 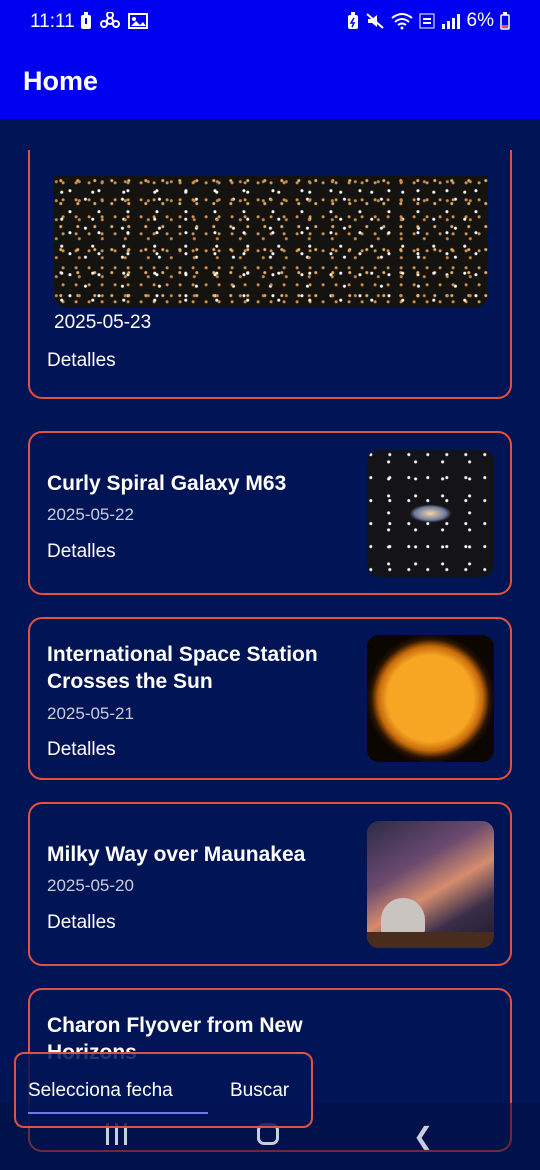 What do you see at coordinates (138, 21) in the screenshot?
I see `gallery-icon` at bounding box center [138, 21].